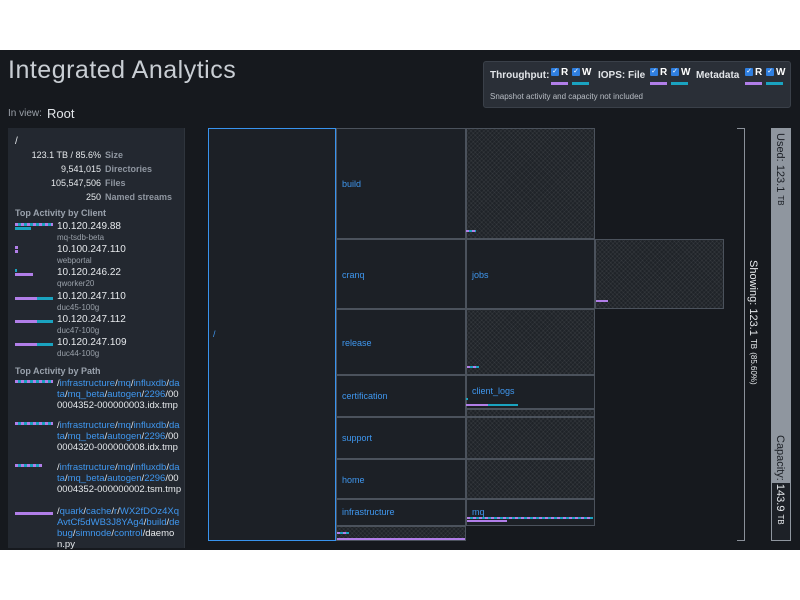 Image resolution: width=800 pixels, height=600 pixels. I want to click on capacity-label: Capacity:, so click(780, 458).